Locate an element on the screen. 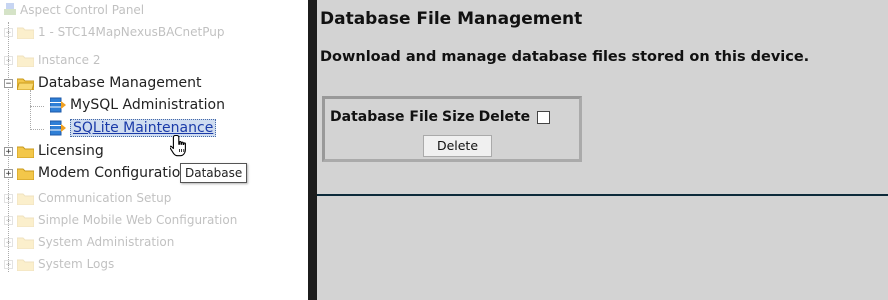 The image size is (888, 300). tree-item-simple-mobile-web: + Simple Mobile Web Configuration is located at coordinates (120, 220).